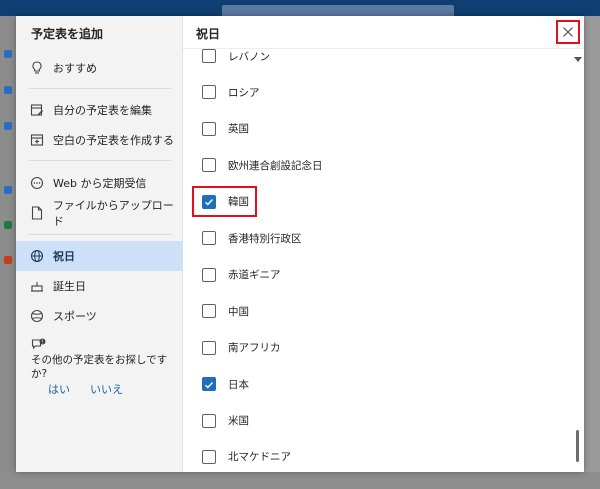  What do you see at coordinates (37, 183) in the screenshot?
I see `web-icon` at bounding box center [37, 183].